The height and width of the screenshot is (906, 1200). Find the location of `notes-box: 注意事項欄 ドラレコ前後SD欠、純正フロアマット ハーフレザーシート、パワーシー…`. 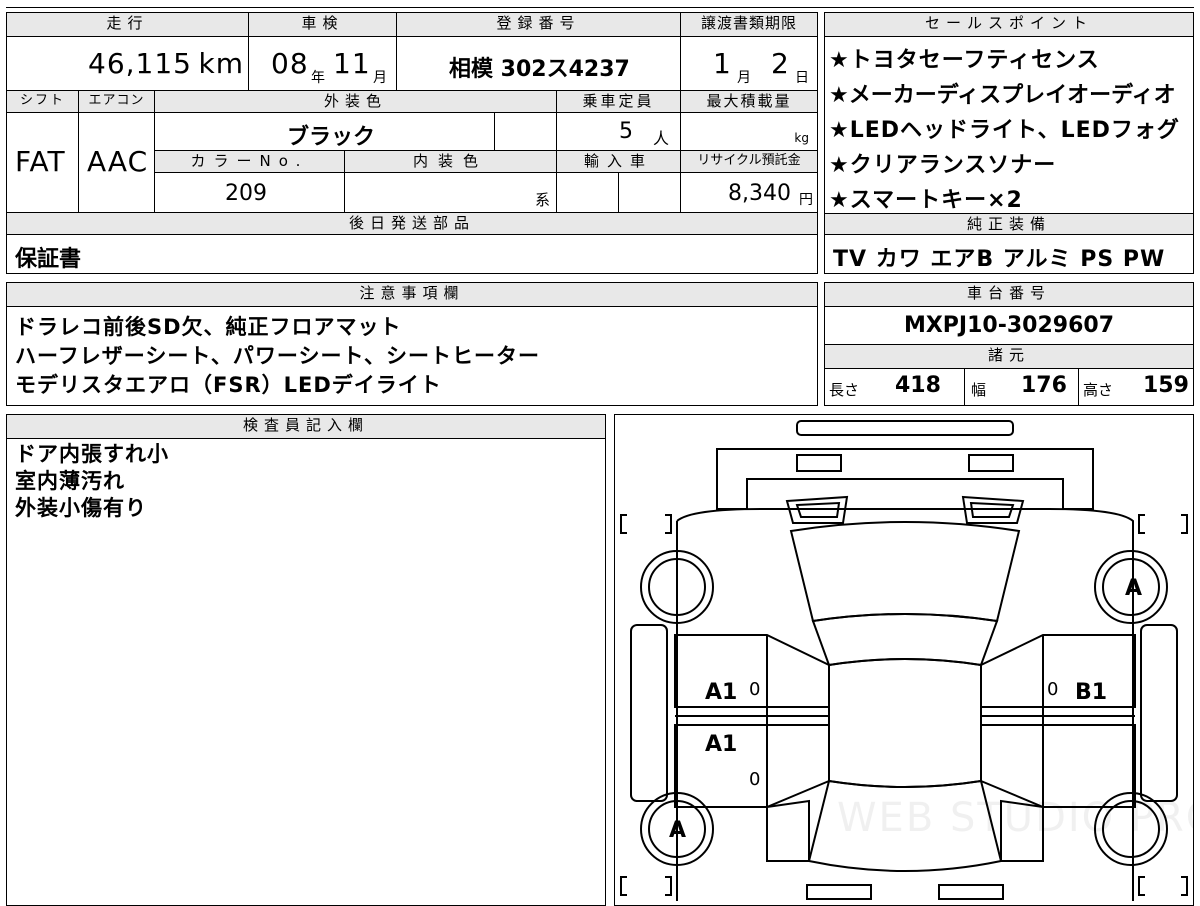

notes-box: 注意事項欄 ドラレコ前後SD欠、純正フロアマット ハーフレザーシート、パワーシー… is located at coordinates (412, 344).